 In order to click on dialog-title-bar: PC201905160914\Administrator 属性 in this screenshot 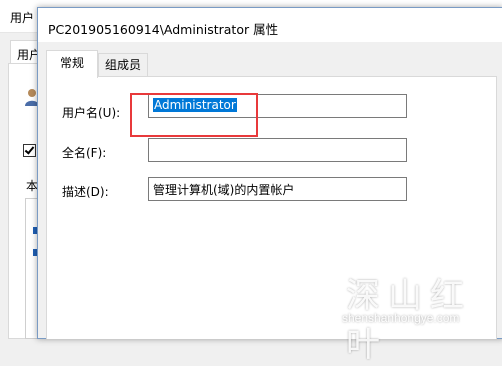, I will do `click(270, 25)`.